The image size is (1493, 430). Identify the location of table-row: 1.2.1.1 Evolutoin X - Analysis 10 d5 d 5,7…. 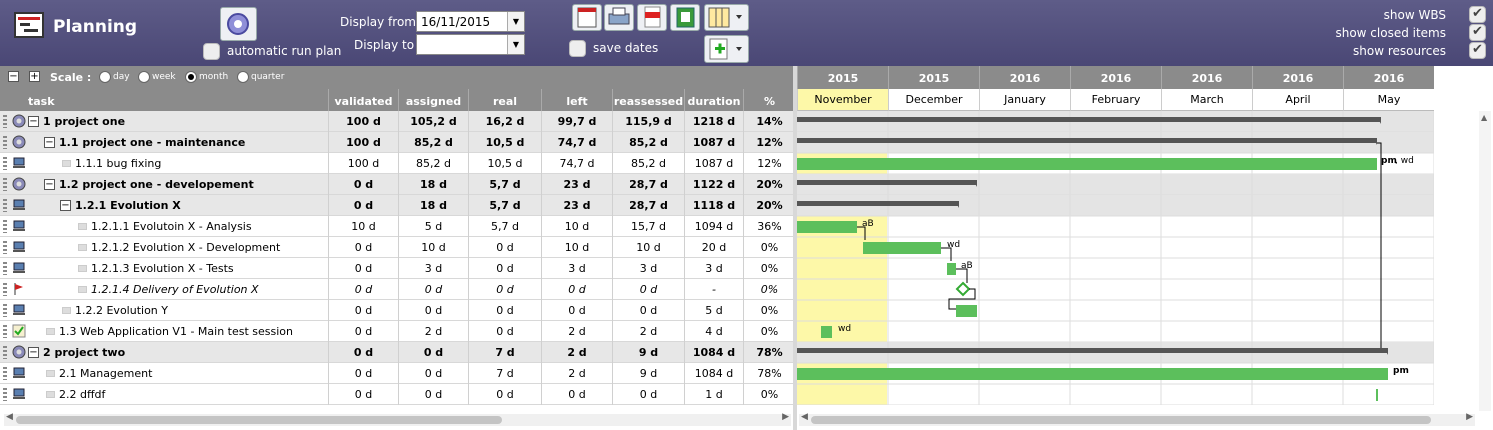
(397, 226).